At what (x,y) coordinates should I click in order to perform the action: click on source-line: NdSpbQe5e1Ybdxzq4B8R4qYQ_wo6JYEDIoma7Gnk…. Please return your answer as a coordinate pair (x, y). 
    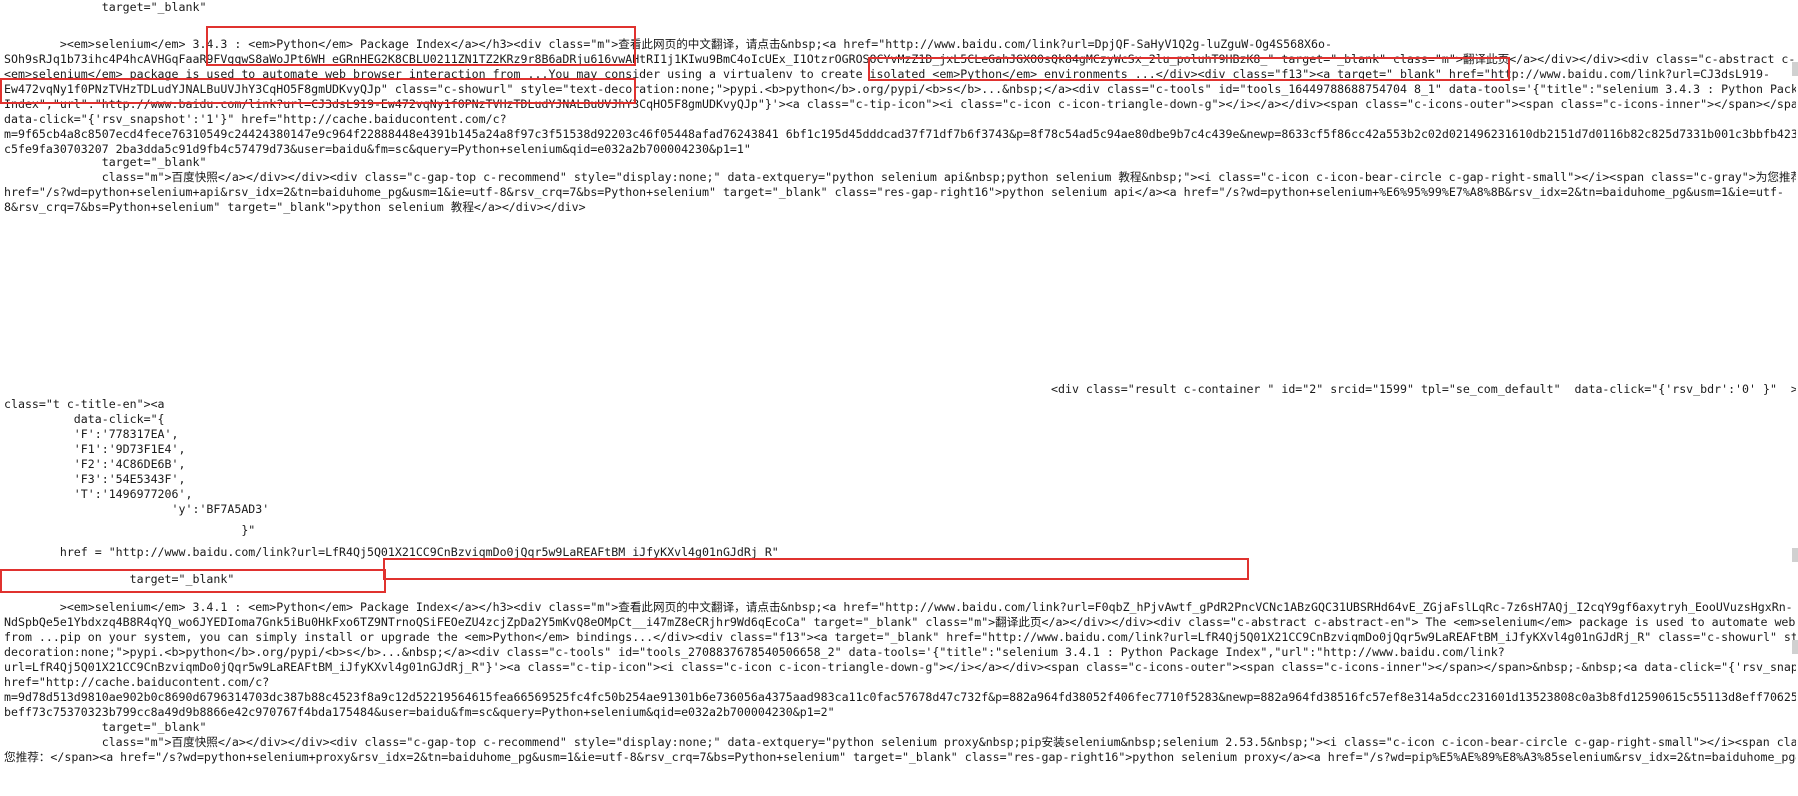
    Looking at the image, I should click on (900, 622).